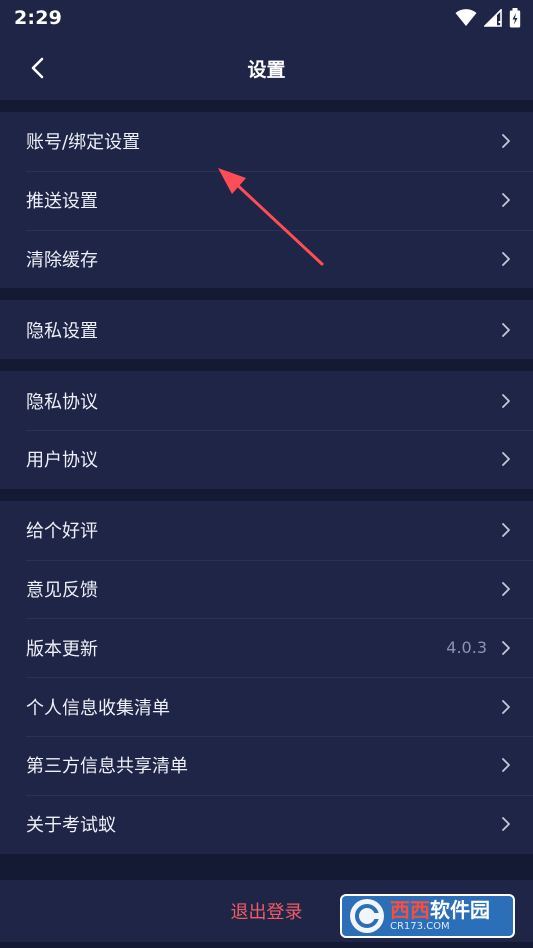  What do you see at coordinates (266, 18) in the screenshot?
I see `status-bar: 2:29` at bounding box center [266, 18].